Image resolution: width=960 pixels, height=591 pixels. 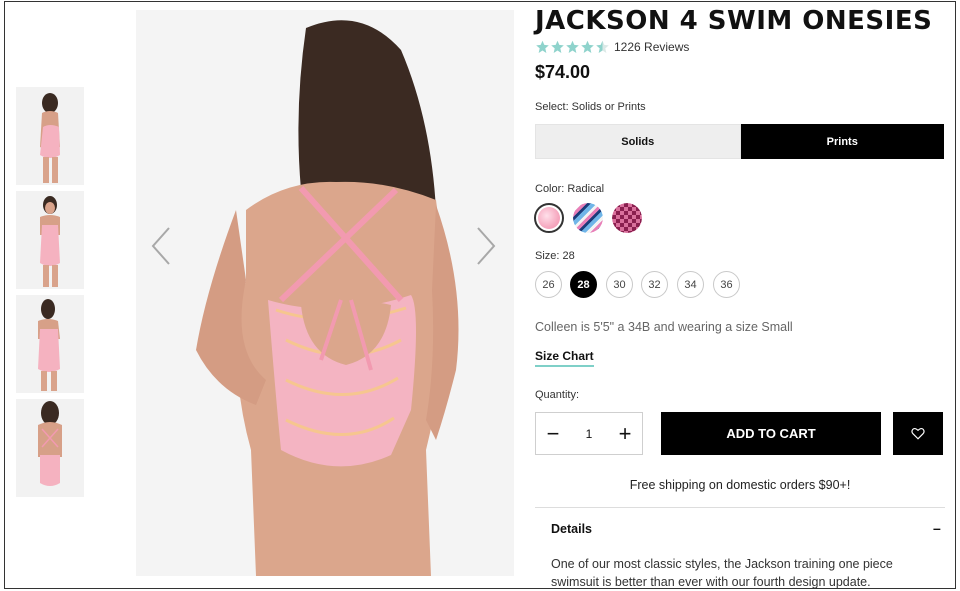 I want to click on quantity-stepper: − 1 +, so click(x=589, y=433).